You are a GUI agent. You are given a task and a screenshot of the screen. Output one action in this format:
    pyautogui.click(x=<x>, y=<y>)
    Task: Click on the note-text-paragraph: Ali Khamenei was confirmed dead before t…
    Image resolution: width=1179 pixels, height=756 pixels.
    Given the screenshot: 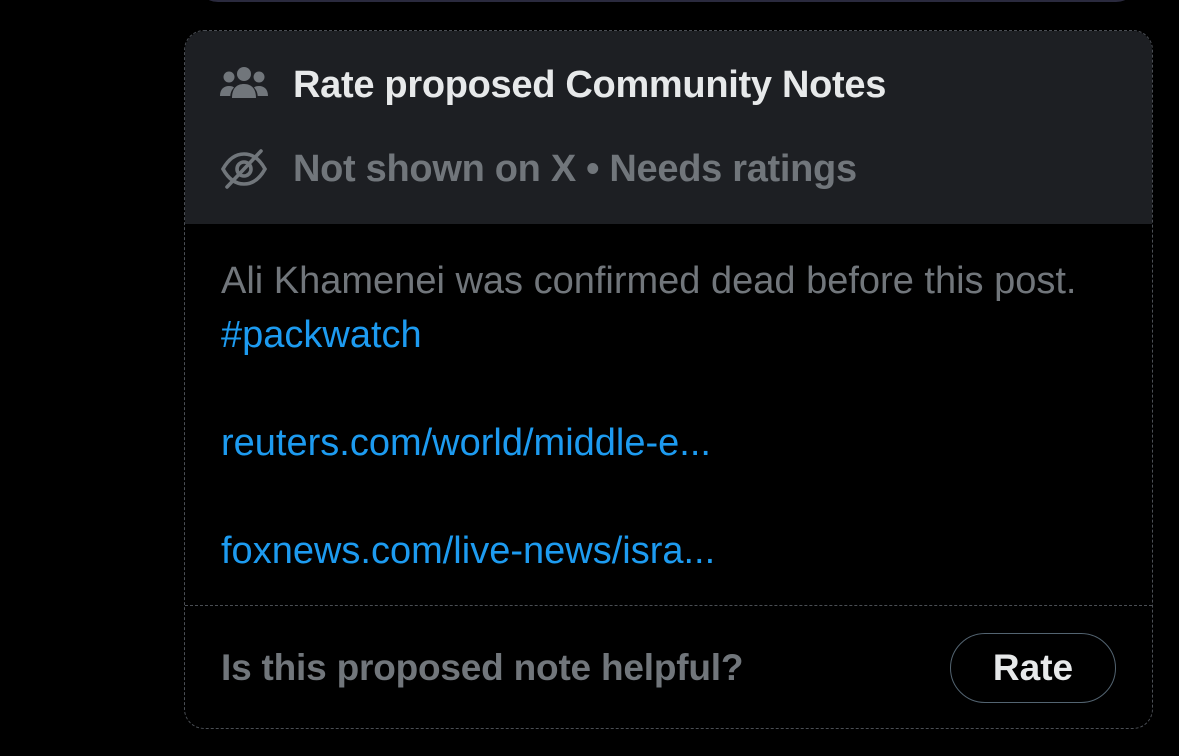 What is the action you would take?
    pyautogui.click(x=651, y=308)
    